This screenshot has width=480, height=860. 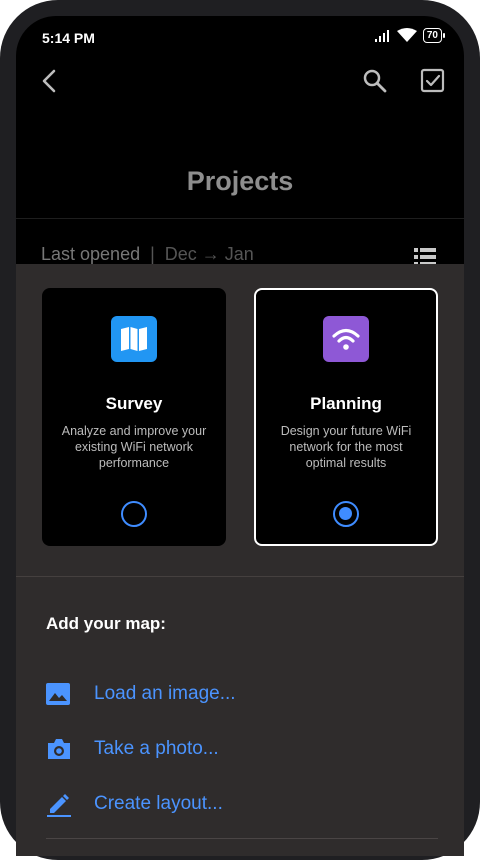 What do you see at coordinates (61, 694) in the screenshot?
I see `image-icon` at bounding box center [61, 694].